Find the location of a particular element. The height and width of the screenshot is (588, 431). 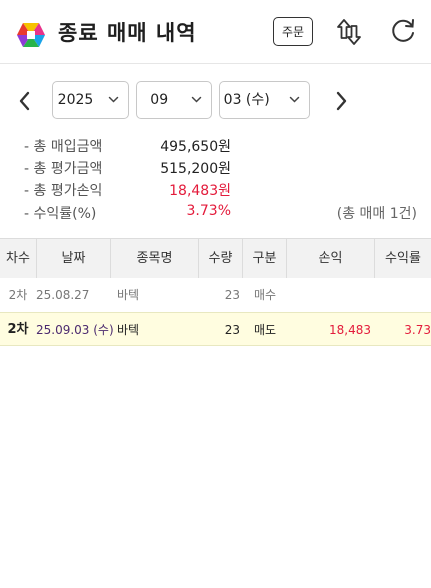

refresh-icon is located at coordinates (403, 31).